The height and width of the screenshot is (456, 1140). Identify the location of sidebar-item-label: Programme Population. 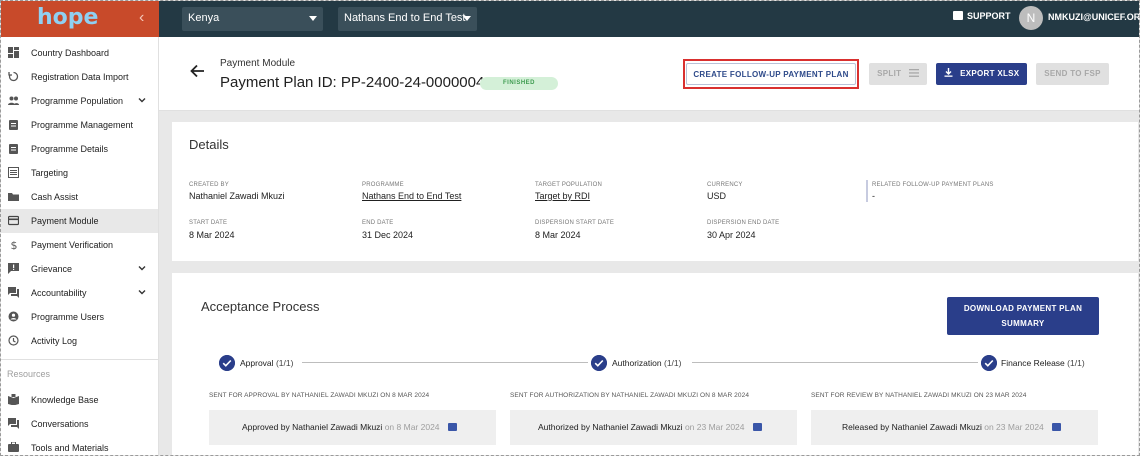
(77, 101).